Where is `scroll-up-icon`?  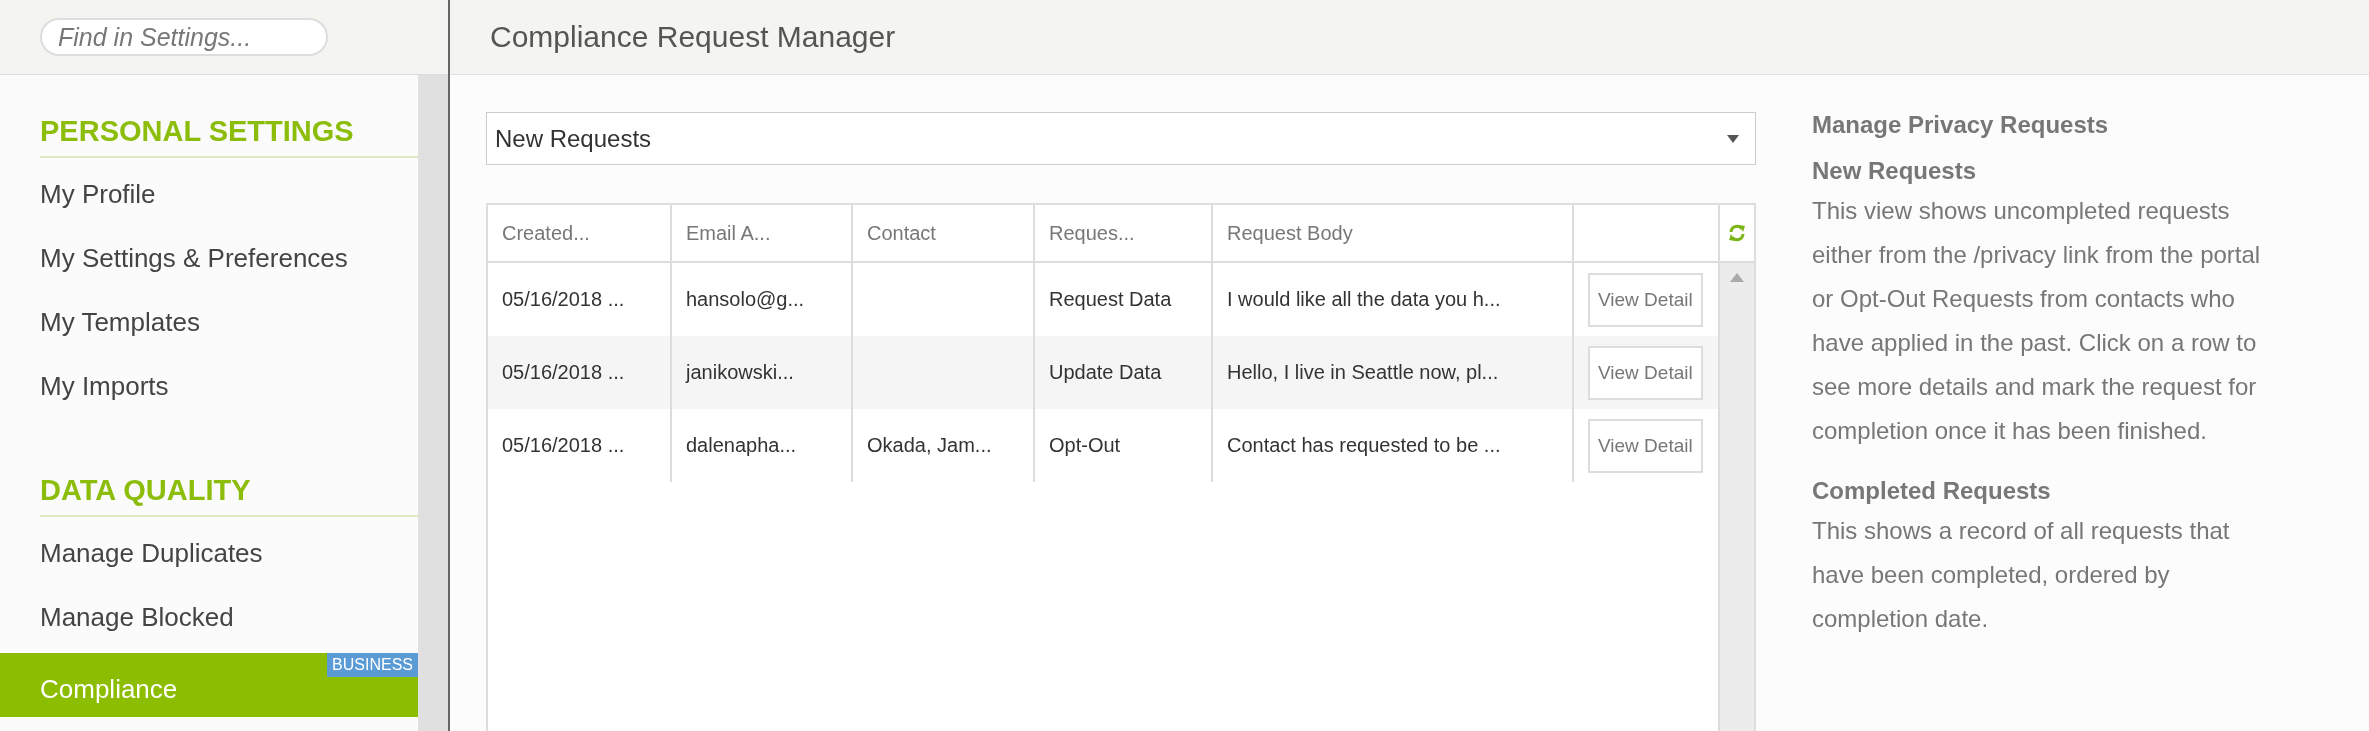 scroll-up-icon is located at coordinates (1737, 277).